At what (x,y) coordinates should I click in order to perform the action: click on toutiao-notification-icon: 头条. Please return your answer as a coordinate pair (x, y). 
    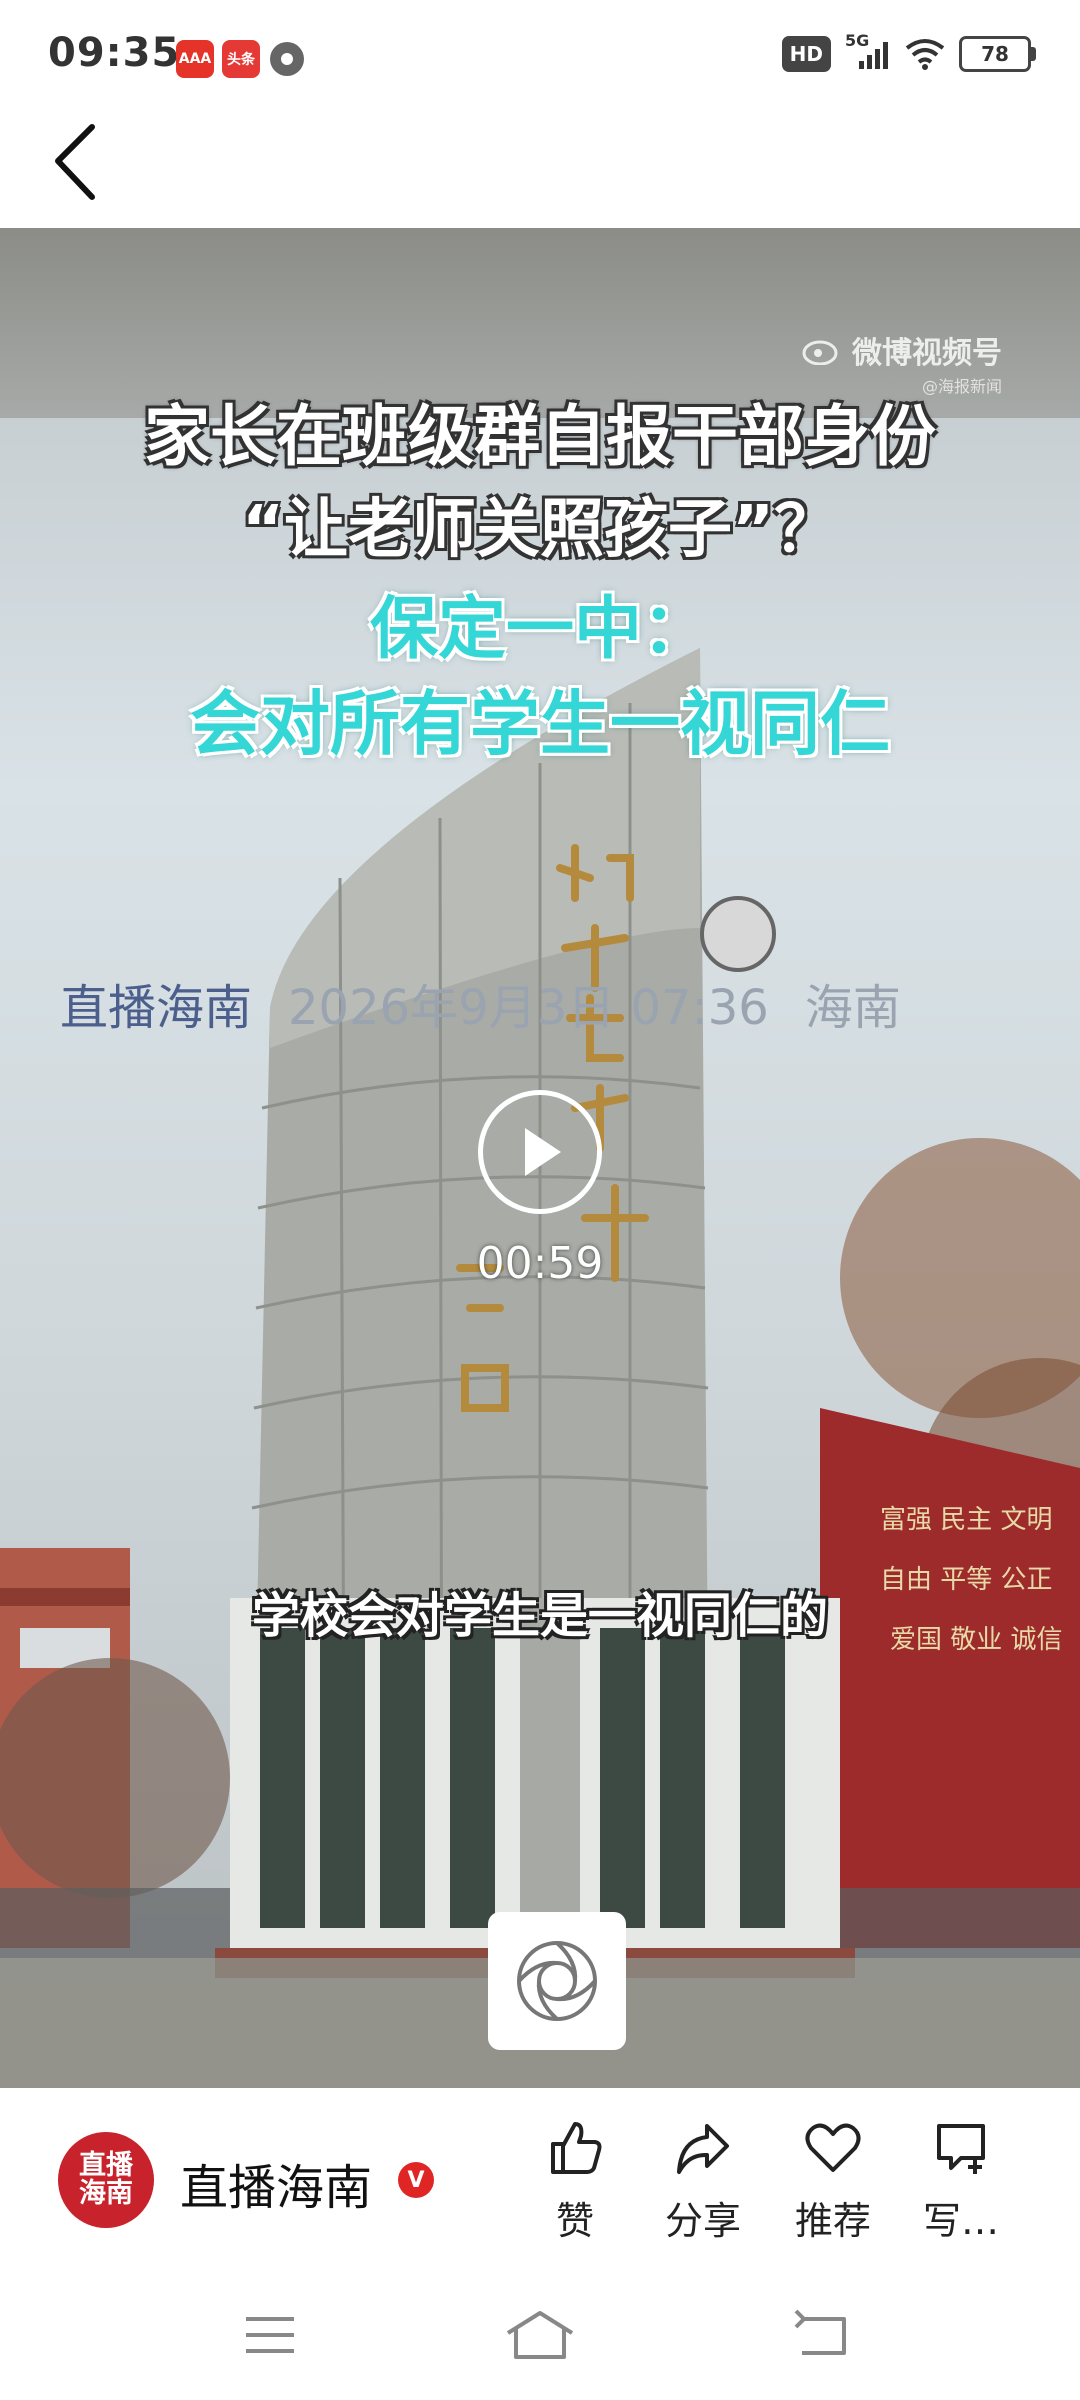
    Looking at the image, I should click on (241, 59).